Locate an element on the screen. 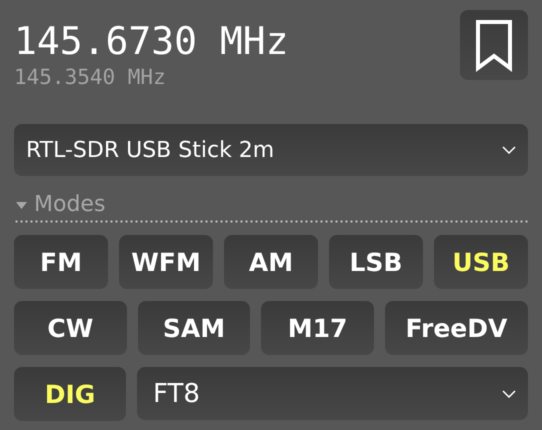  bookmark-icon is located at coordinates (494, 45).